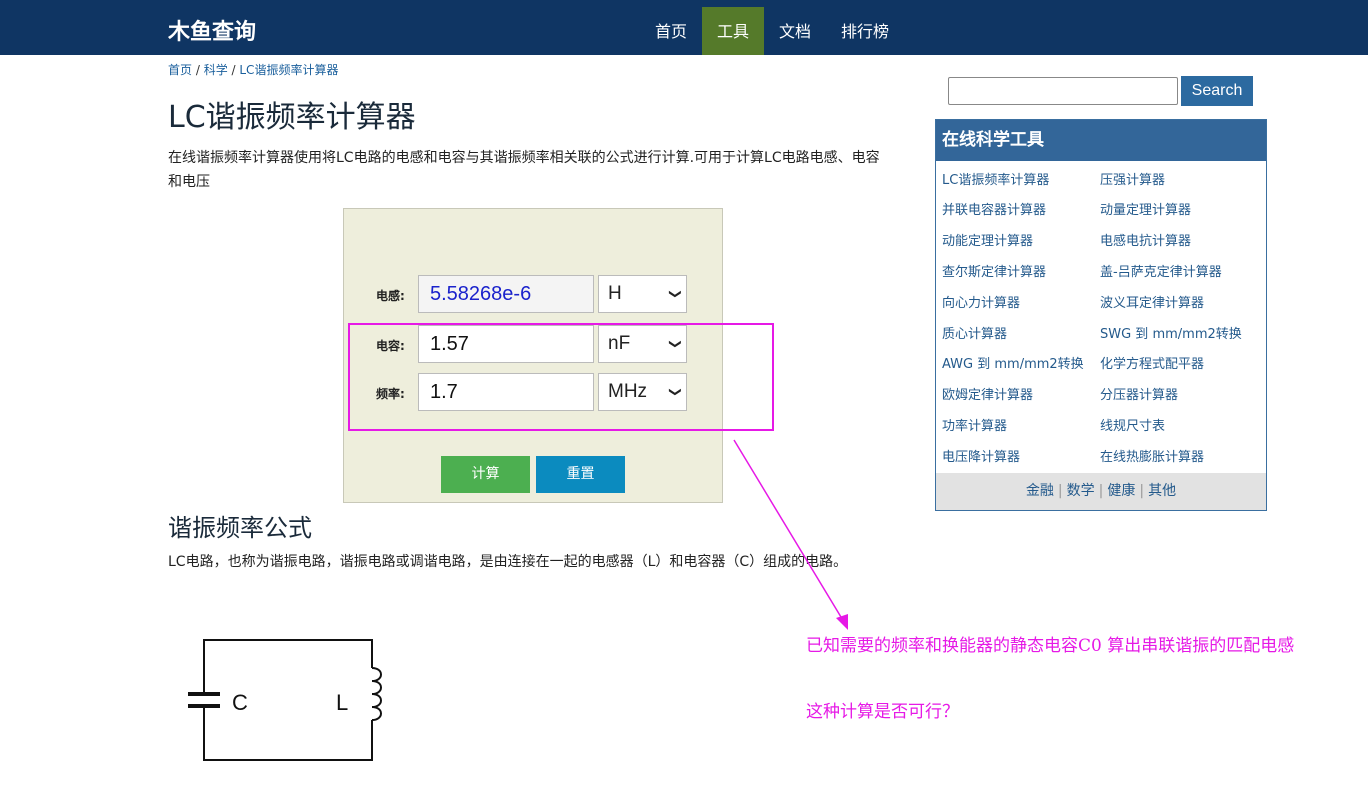 This screenshot has height=790, width=1368. I want to click on annotation-note: 已知需要的频率和换能器的静态电容C0 算出串联谐振的匹配电感, so click(1050, 646).